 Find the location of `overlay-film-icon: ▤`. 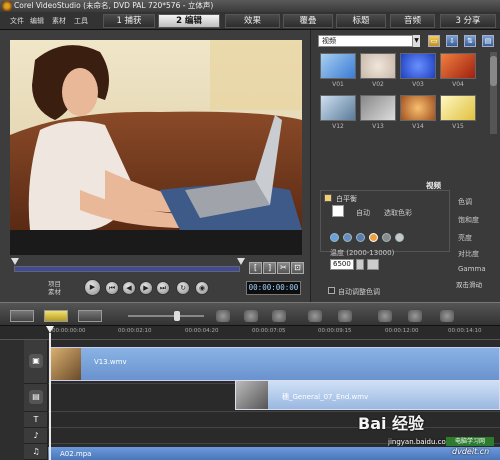

overlay-film-icon: ▤ is located at coordinates (36, 397).